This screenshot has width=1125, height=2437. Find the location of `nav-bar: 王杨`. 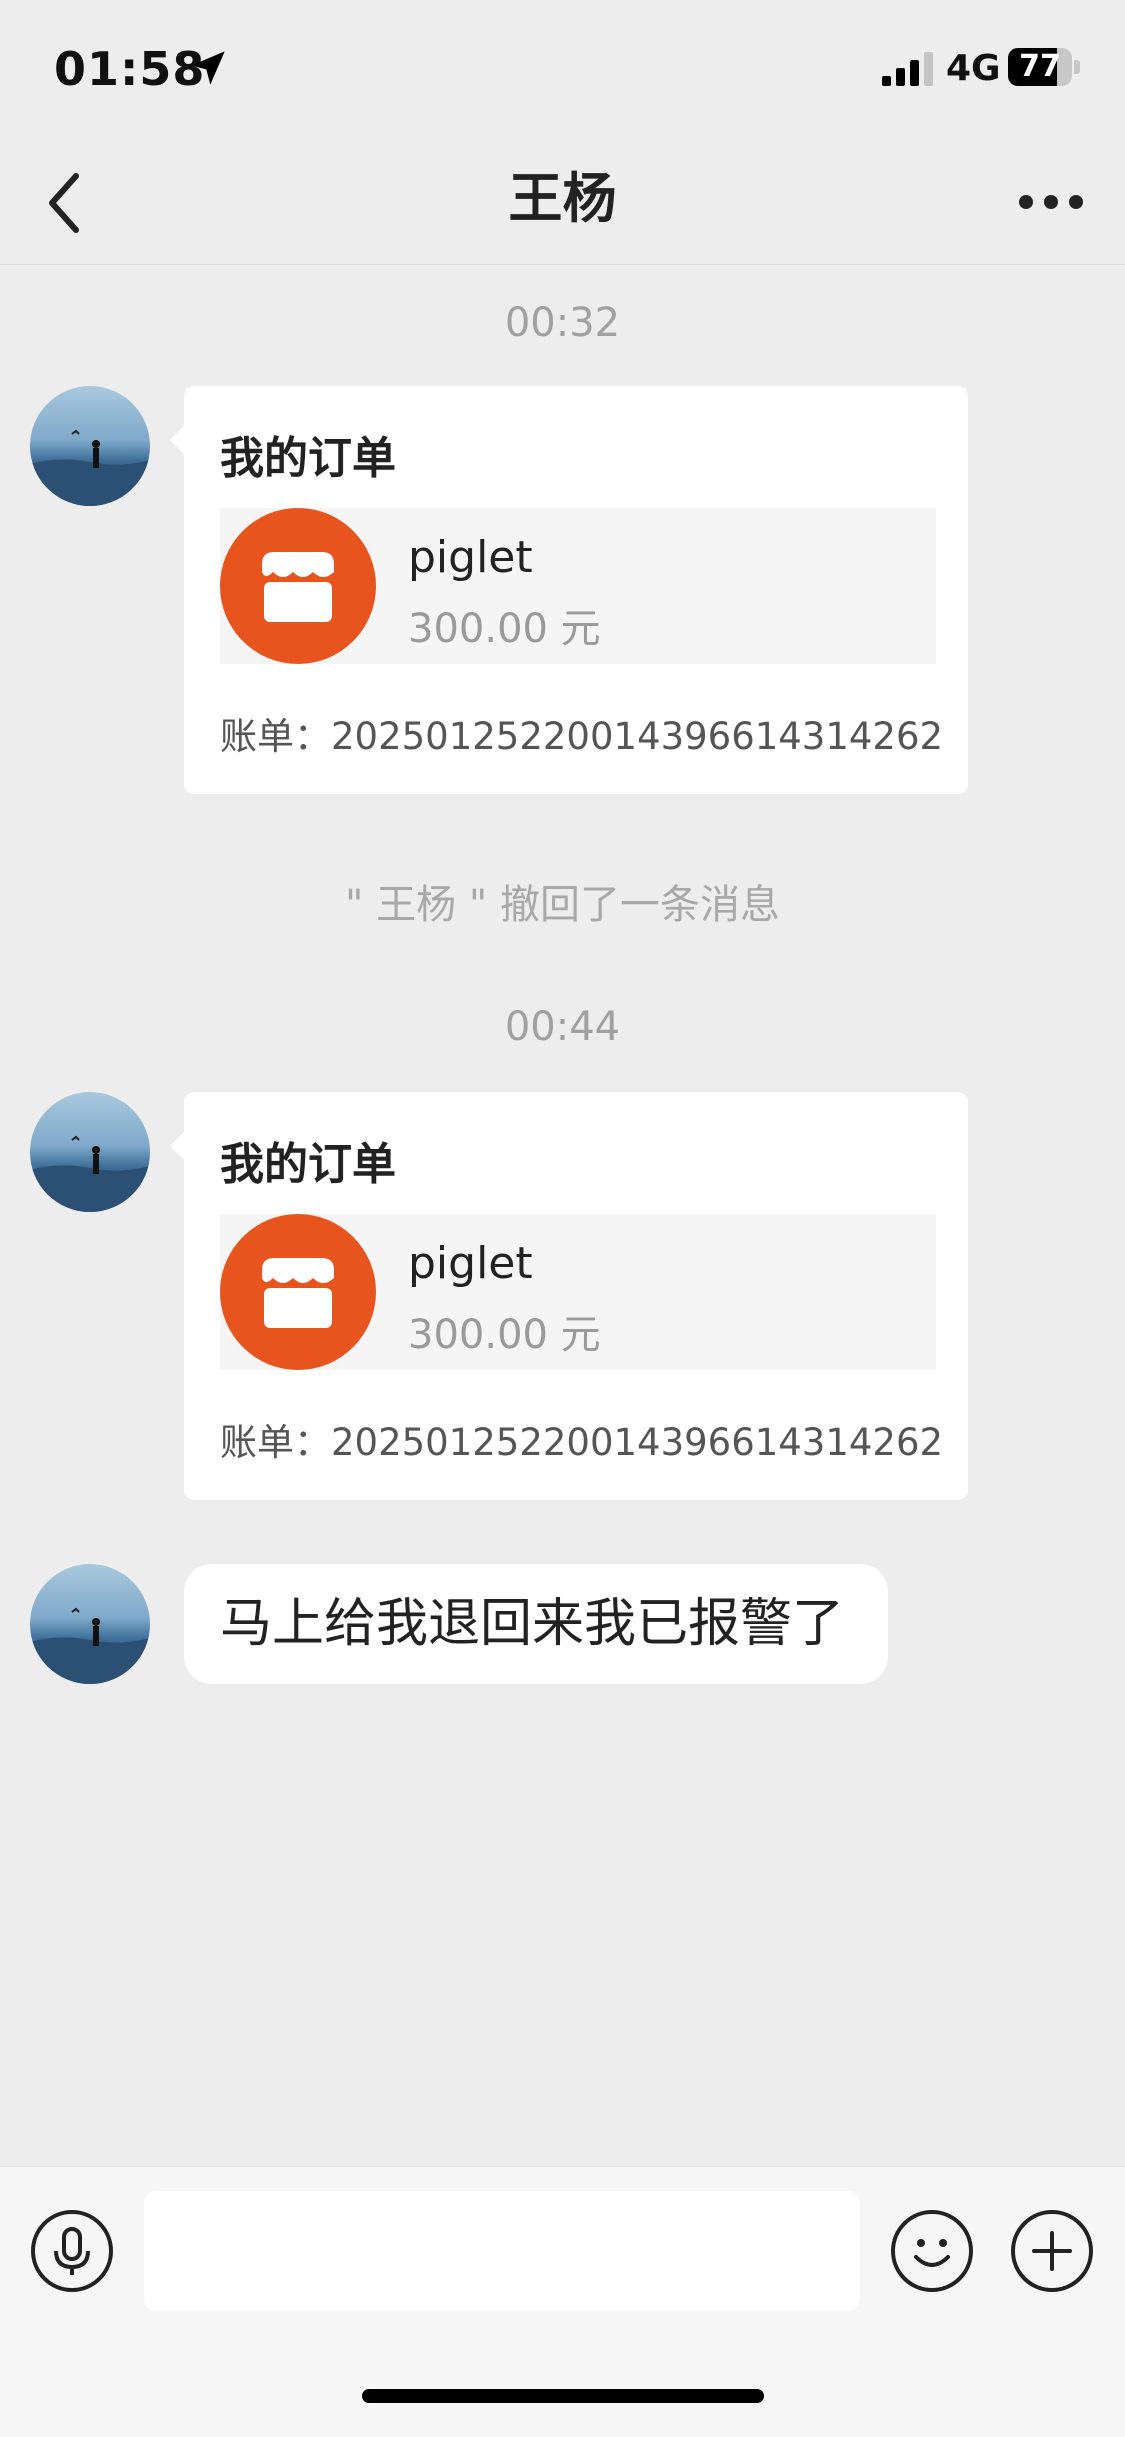

nav-bar: 王杨 is located at coordinates (562, 202).